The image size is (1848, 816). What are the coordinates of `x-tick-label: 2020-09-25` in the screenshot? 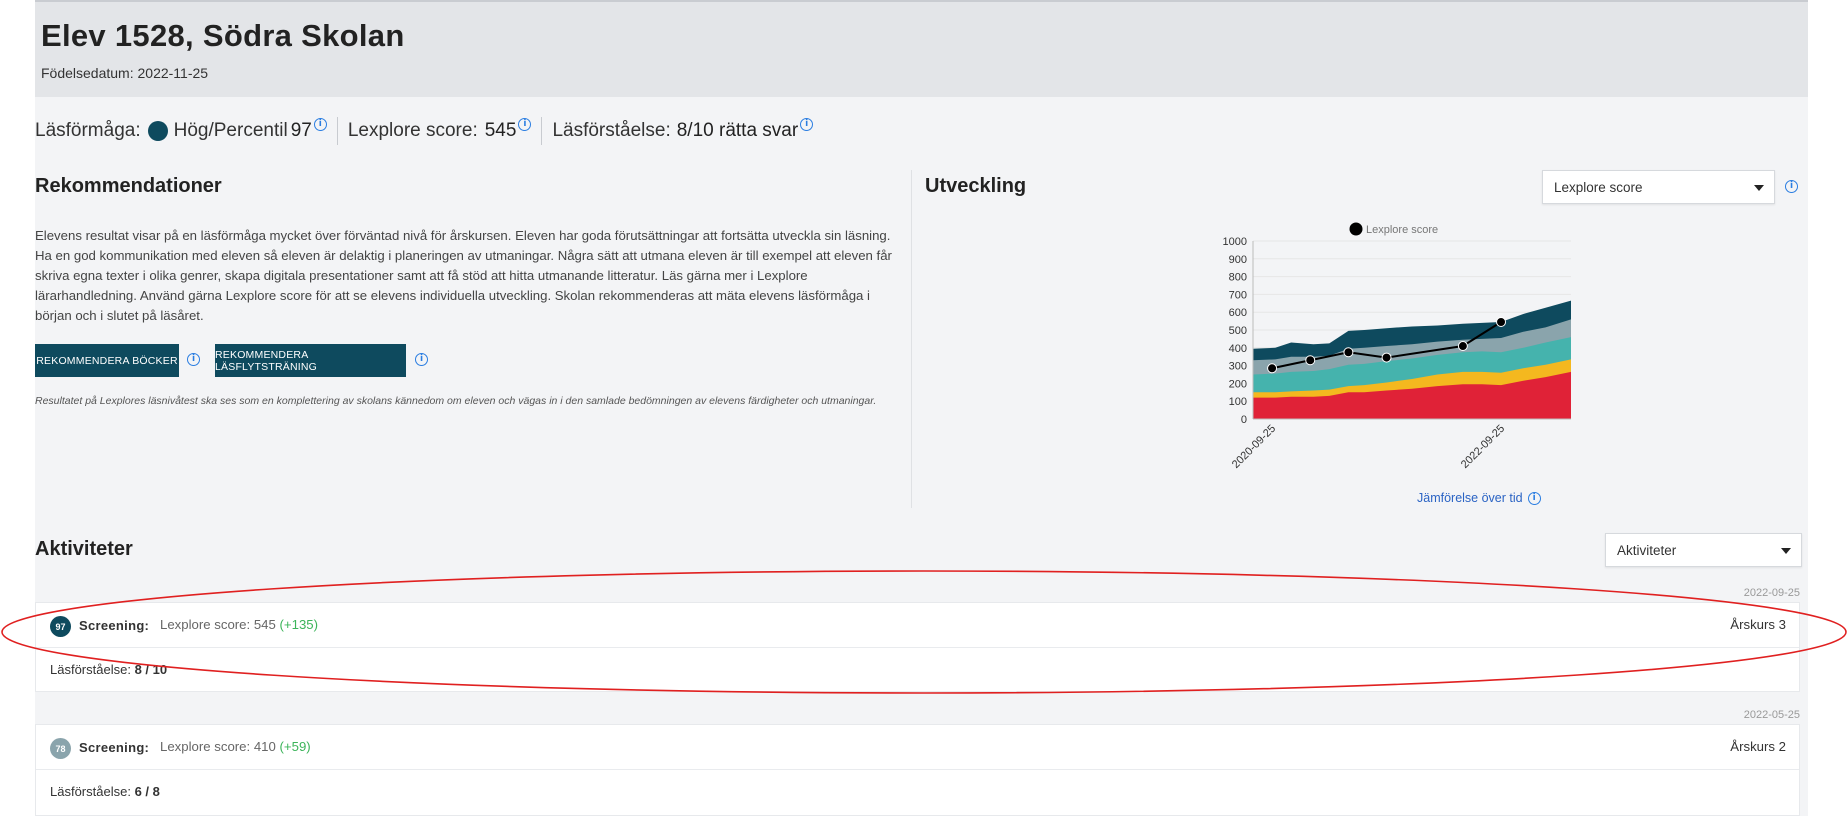 It's located at (1254, 447).